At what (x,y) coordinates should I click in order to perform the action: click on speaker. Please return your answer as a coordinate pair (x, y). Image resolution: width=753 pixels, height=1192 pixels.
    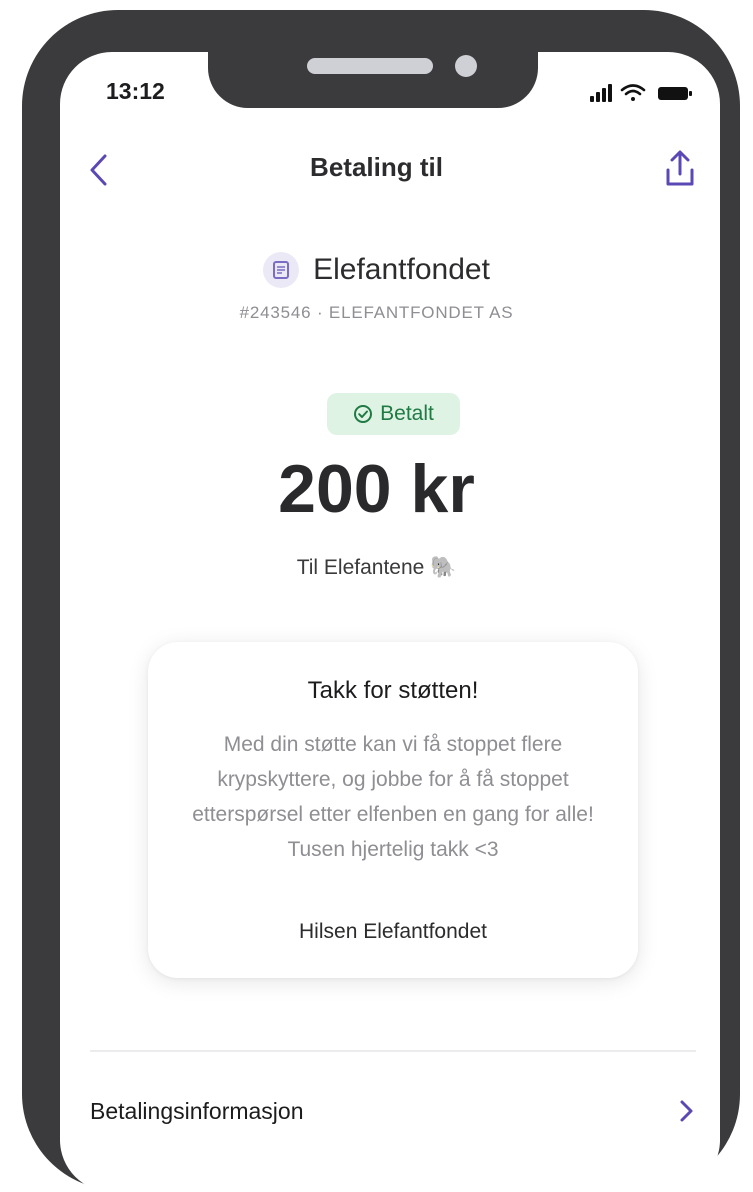
    Looking at the image, I should click on (370, 66).